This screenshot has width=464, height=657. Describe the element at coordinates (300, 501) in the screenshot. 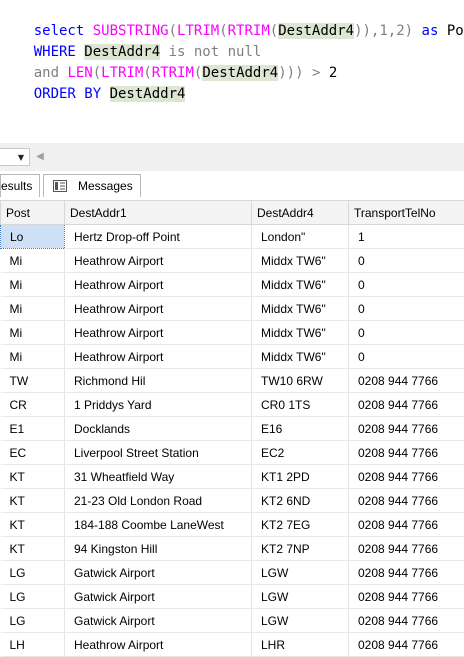

I see `cell-destaddr4: KT2 6ND` at that location.